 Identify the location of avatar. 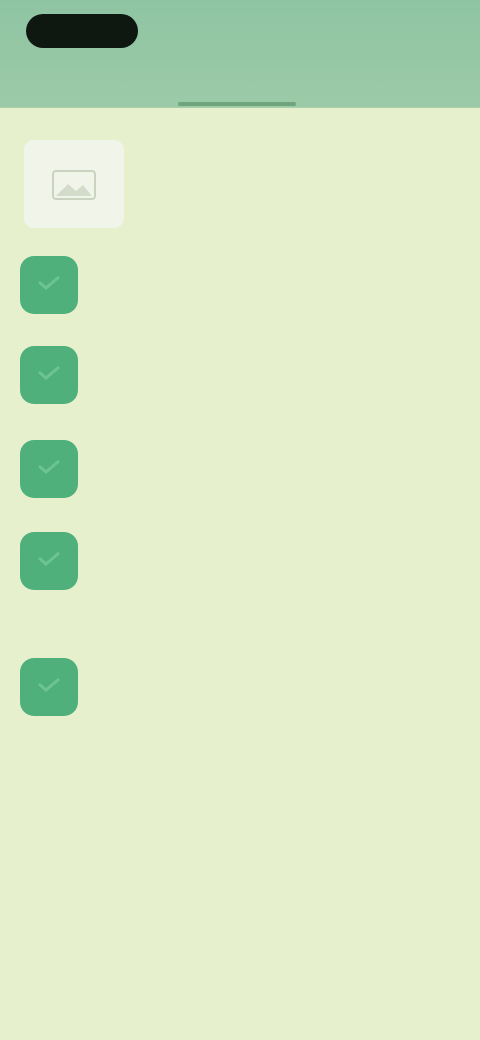
(74, 184).